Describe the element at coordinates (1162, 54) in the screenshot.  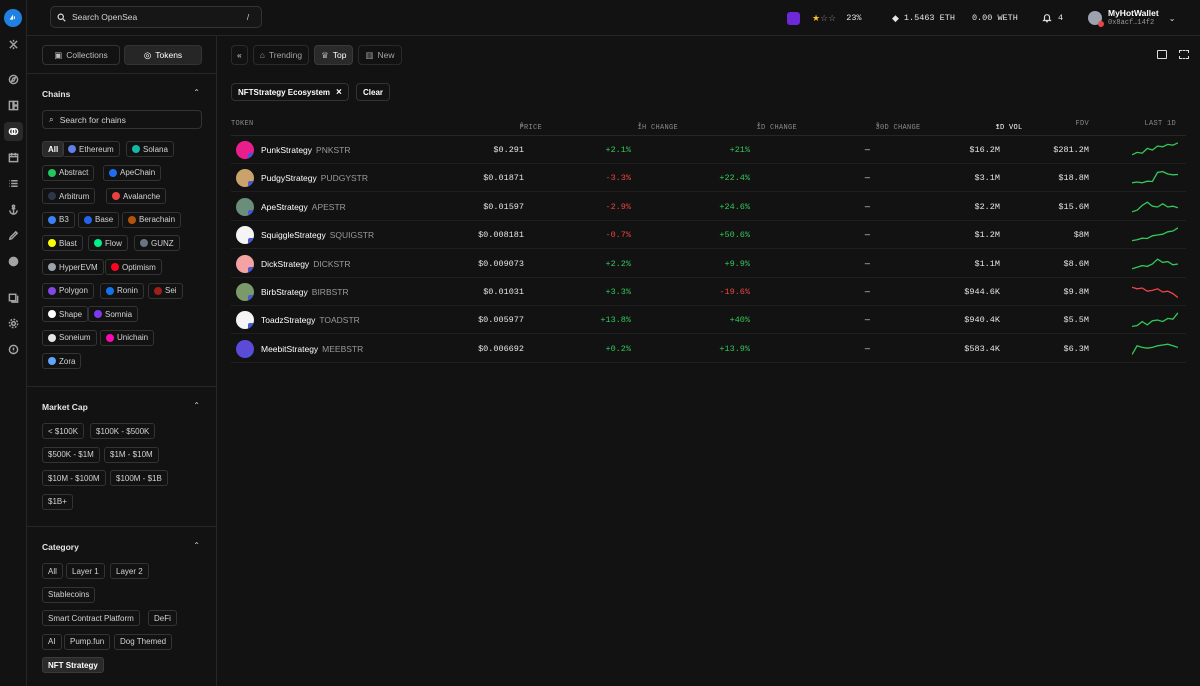
I see `table-view-icon` at that location.